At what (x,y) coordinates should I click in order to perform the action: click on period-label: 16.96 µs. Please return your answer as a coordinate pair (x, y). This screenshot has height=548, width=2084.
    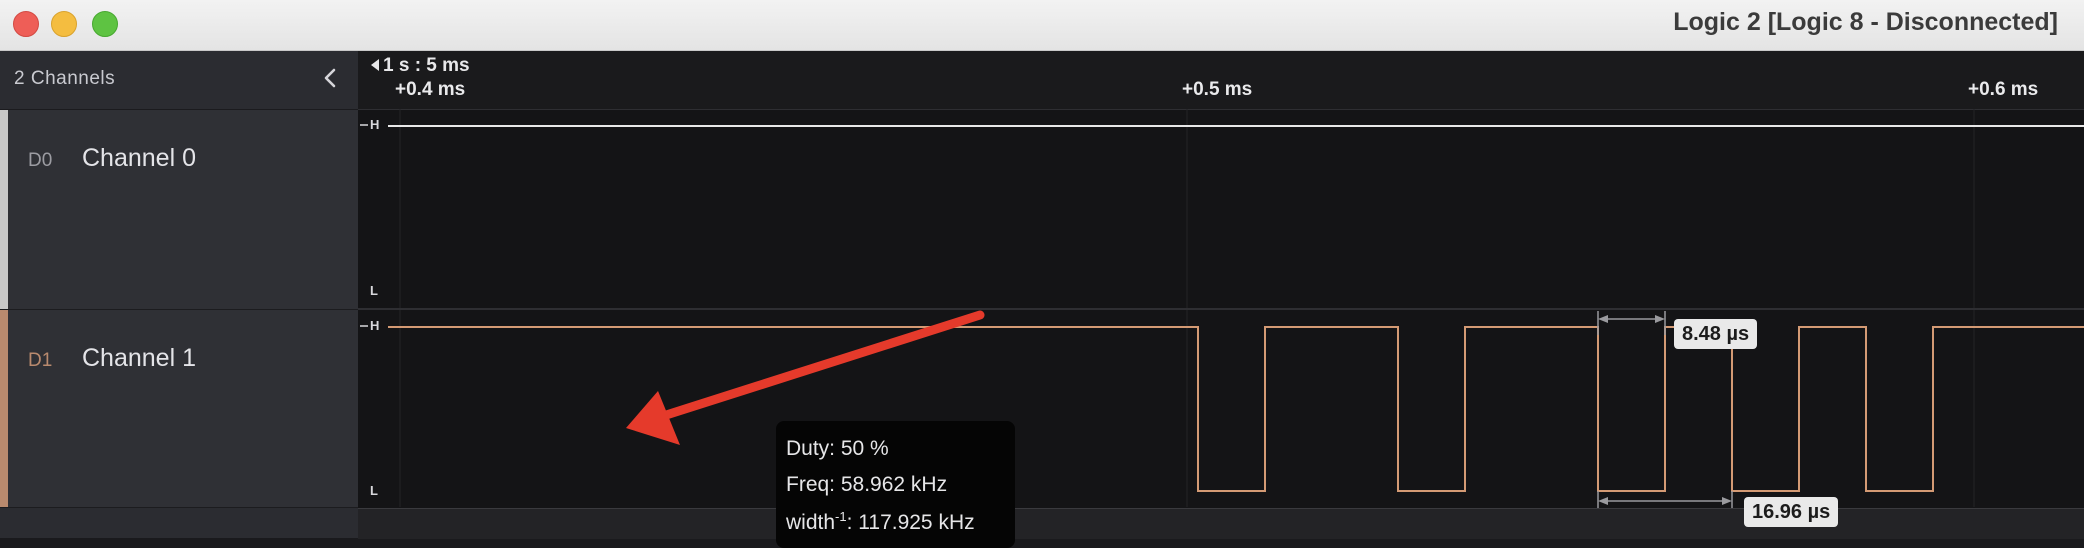
    Looking at the image, I should click on (1791, 512).